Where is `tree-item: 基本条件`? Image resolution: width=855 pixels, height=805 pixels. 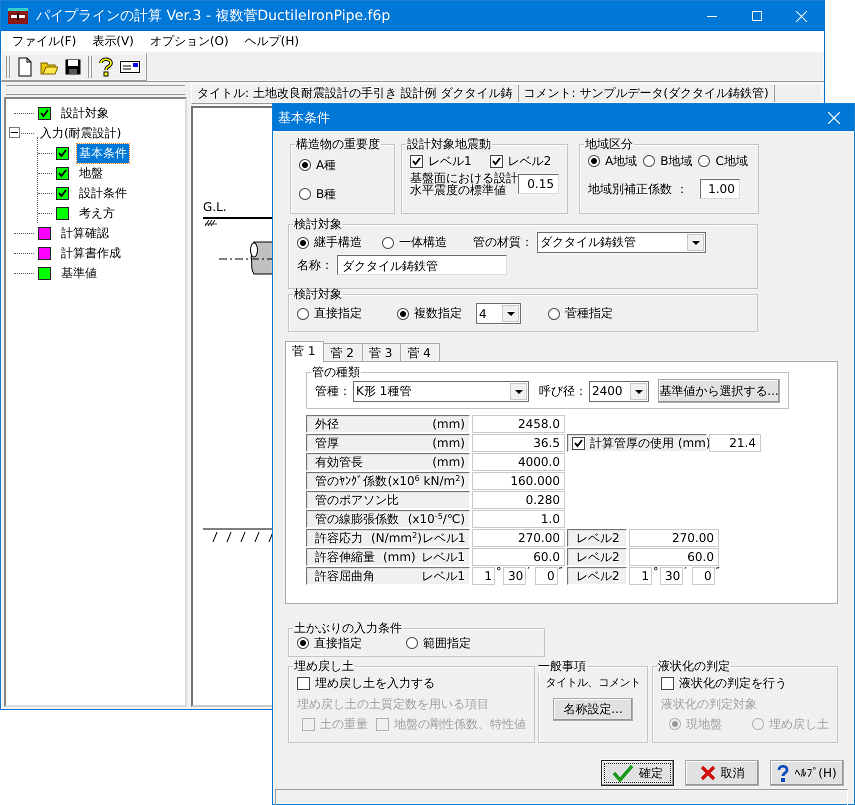
tree-item: 基本条件 is located at coordinates (103, 153).